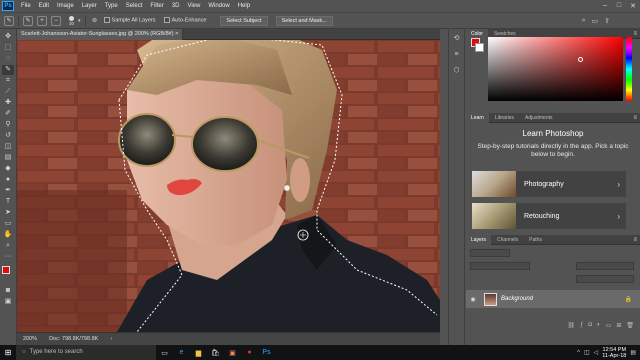 The height and width of the screenshot is (360, 640). I want to click on task-view-icon: ▭, so click(164, 353).